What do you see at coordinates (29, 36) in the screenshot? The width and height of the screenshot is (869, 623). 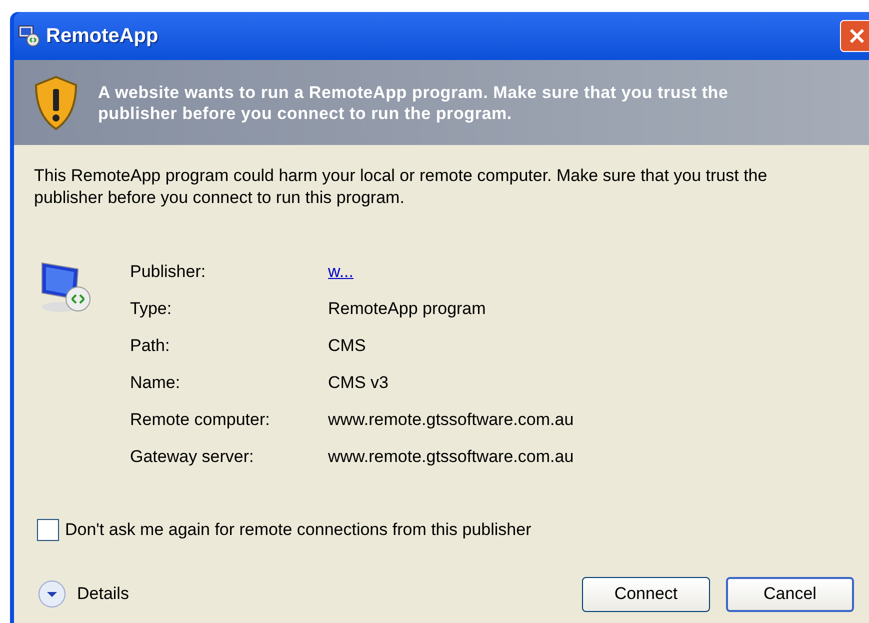 I see `remote-computer-icon` at bounding box center [29, 36].